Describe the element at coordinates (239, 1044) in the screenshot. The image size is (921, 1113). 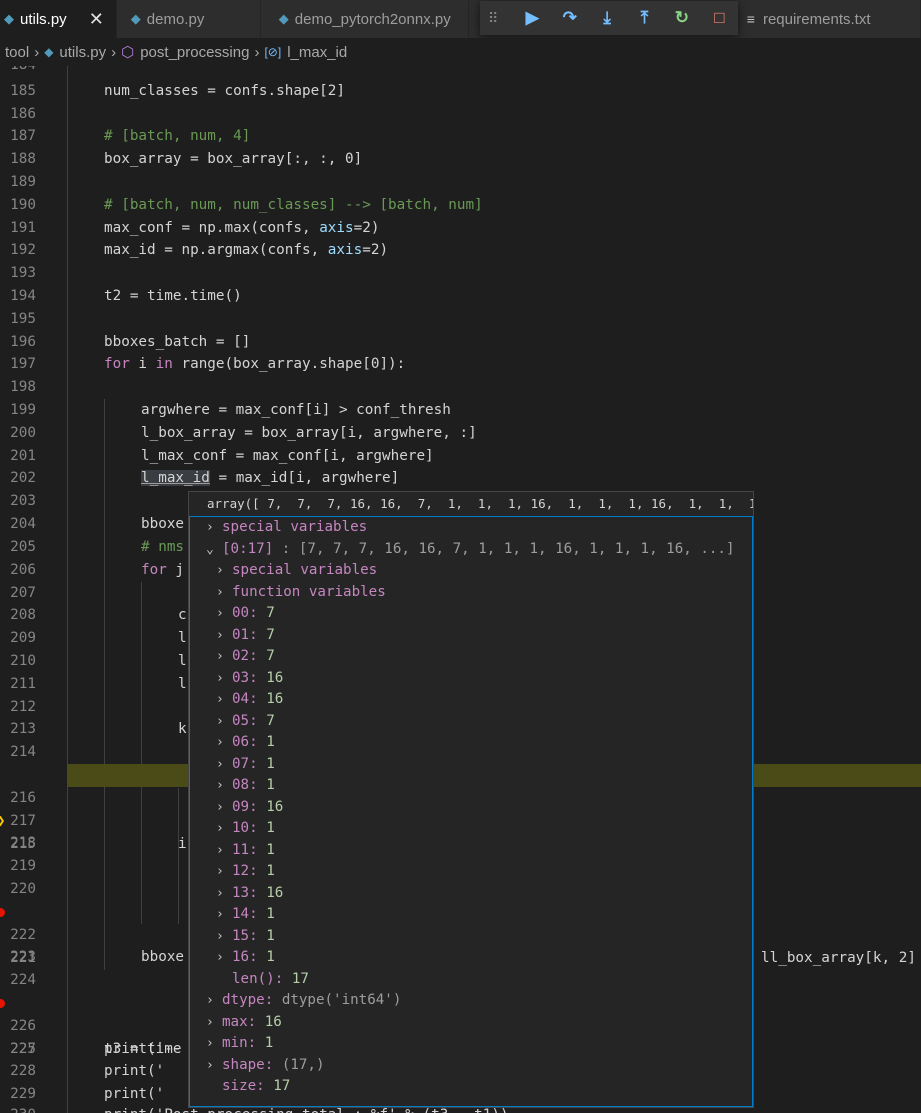
I see `tree-node-min: › min: 1` at that location.